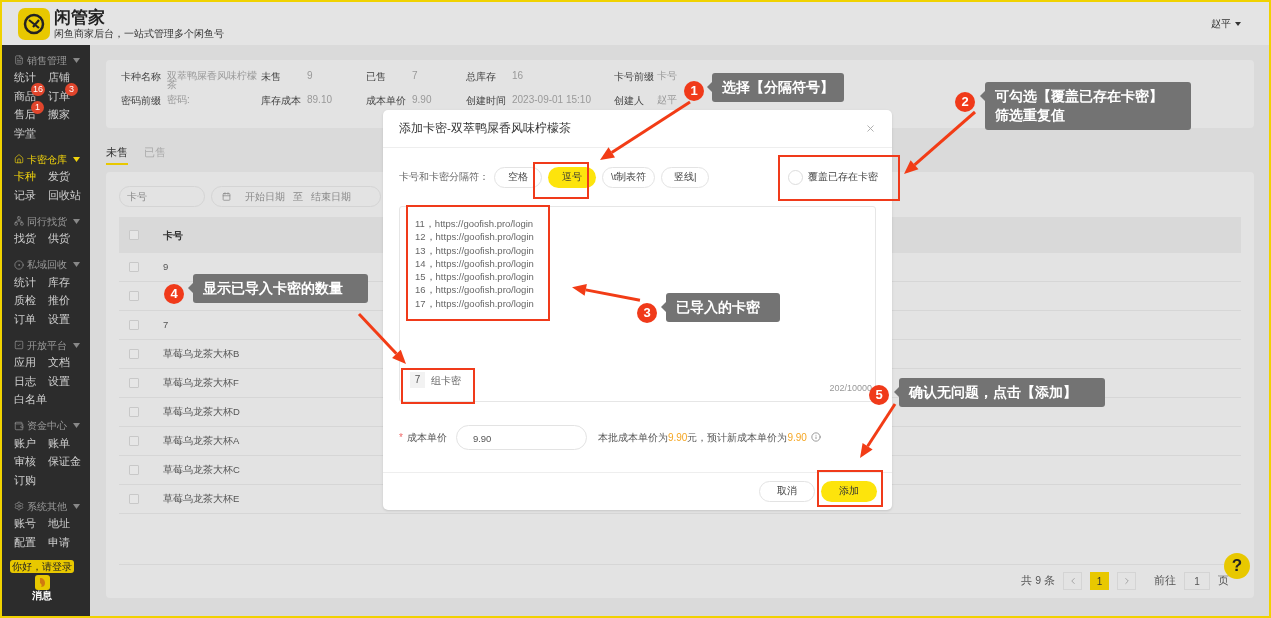 The width and height of the screenshot is (1271, 618). What do you see at coordinates (42, 506) in the screenshot?
I see `sidebar-group-title: 系统其他` at bounding box center [42, 506].